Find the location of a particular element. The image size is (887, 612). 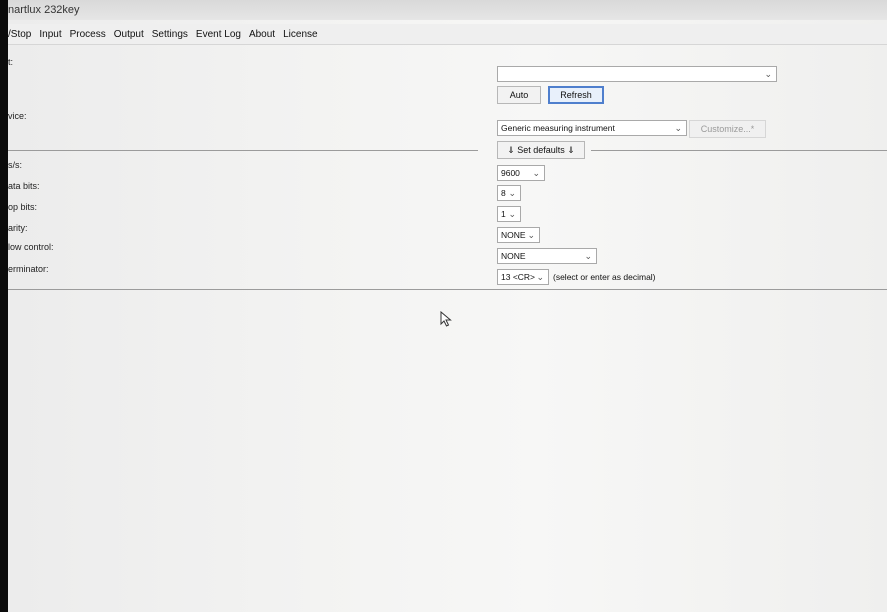

baud-value: 9600 is located at coordinates (510, 173).